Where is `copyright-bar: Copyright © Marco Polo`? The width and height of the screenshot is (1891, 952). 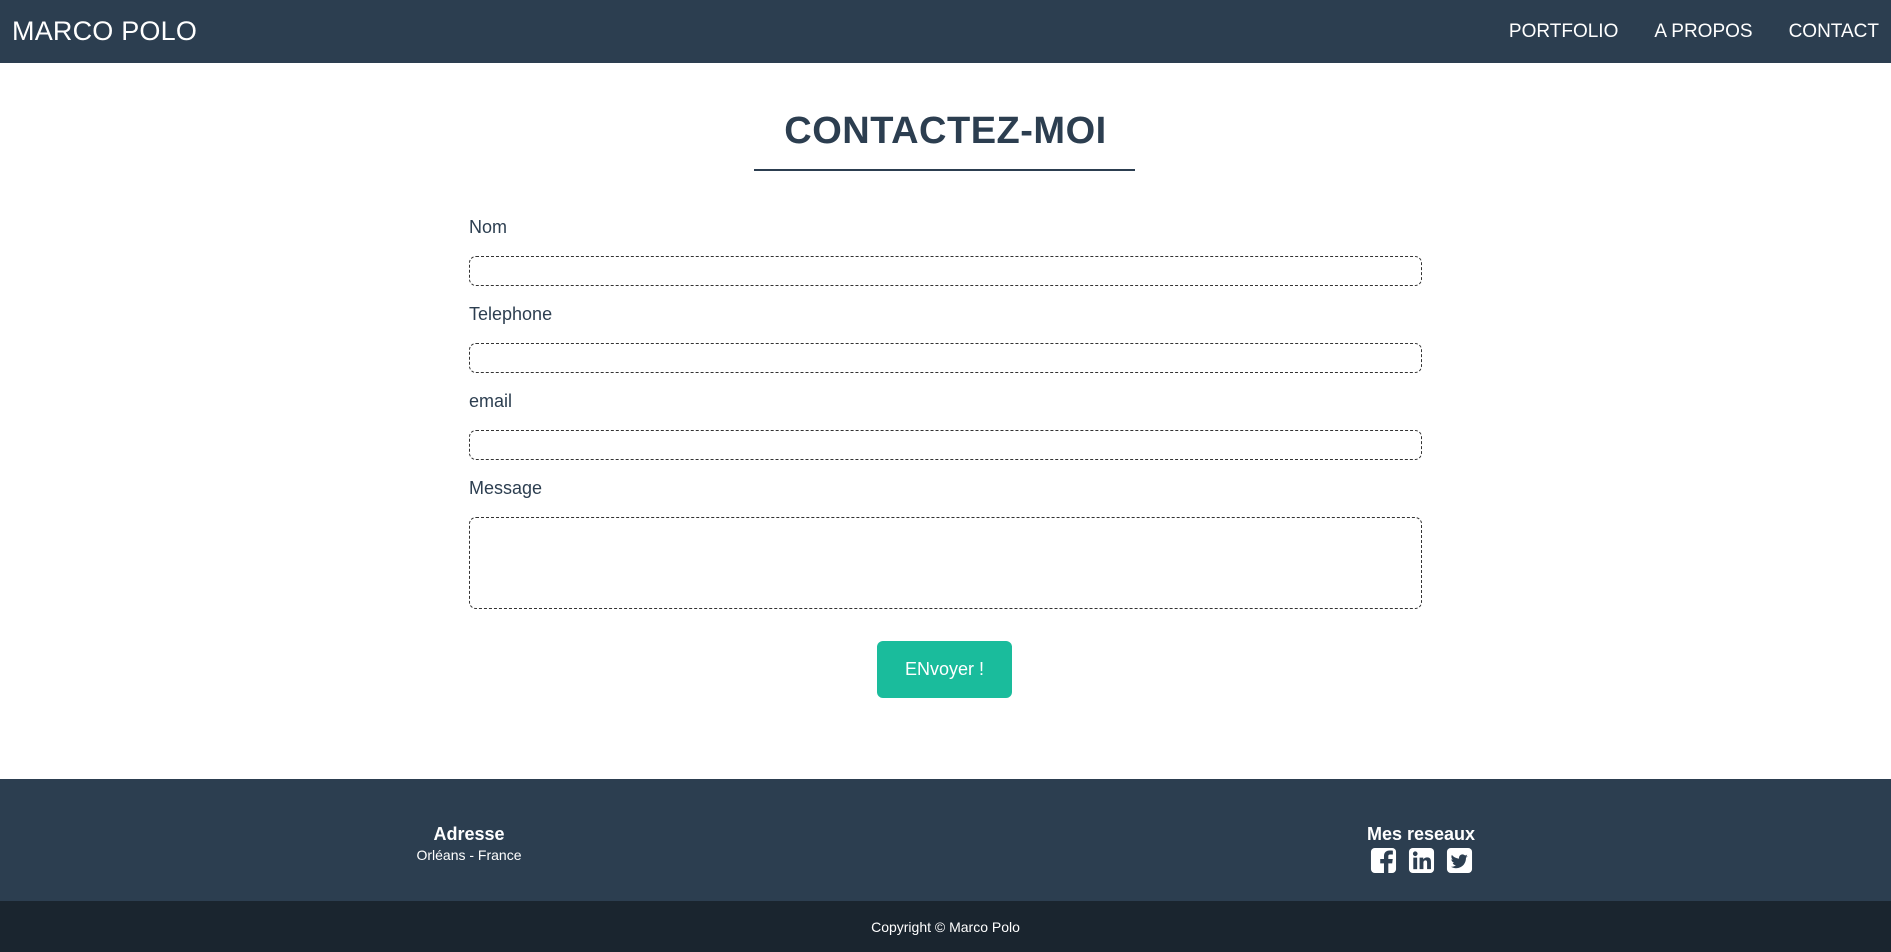
copyright-bar: Copyright © Marco Polo is located at coordinates (945, 926).